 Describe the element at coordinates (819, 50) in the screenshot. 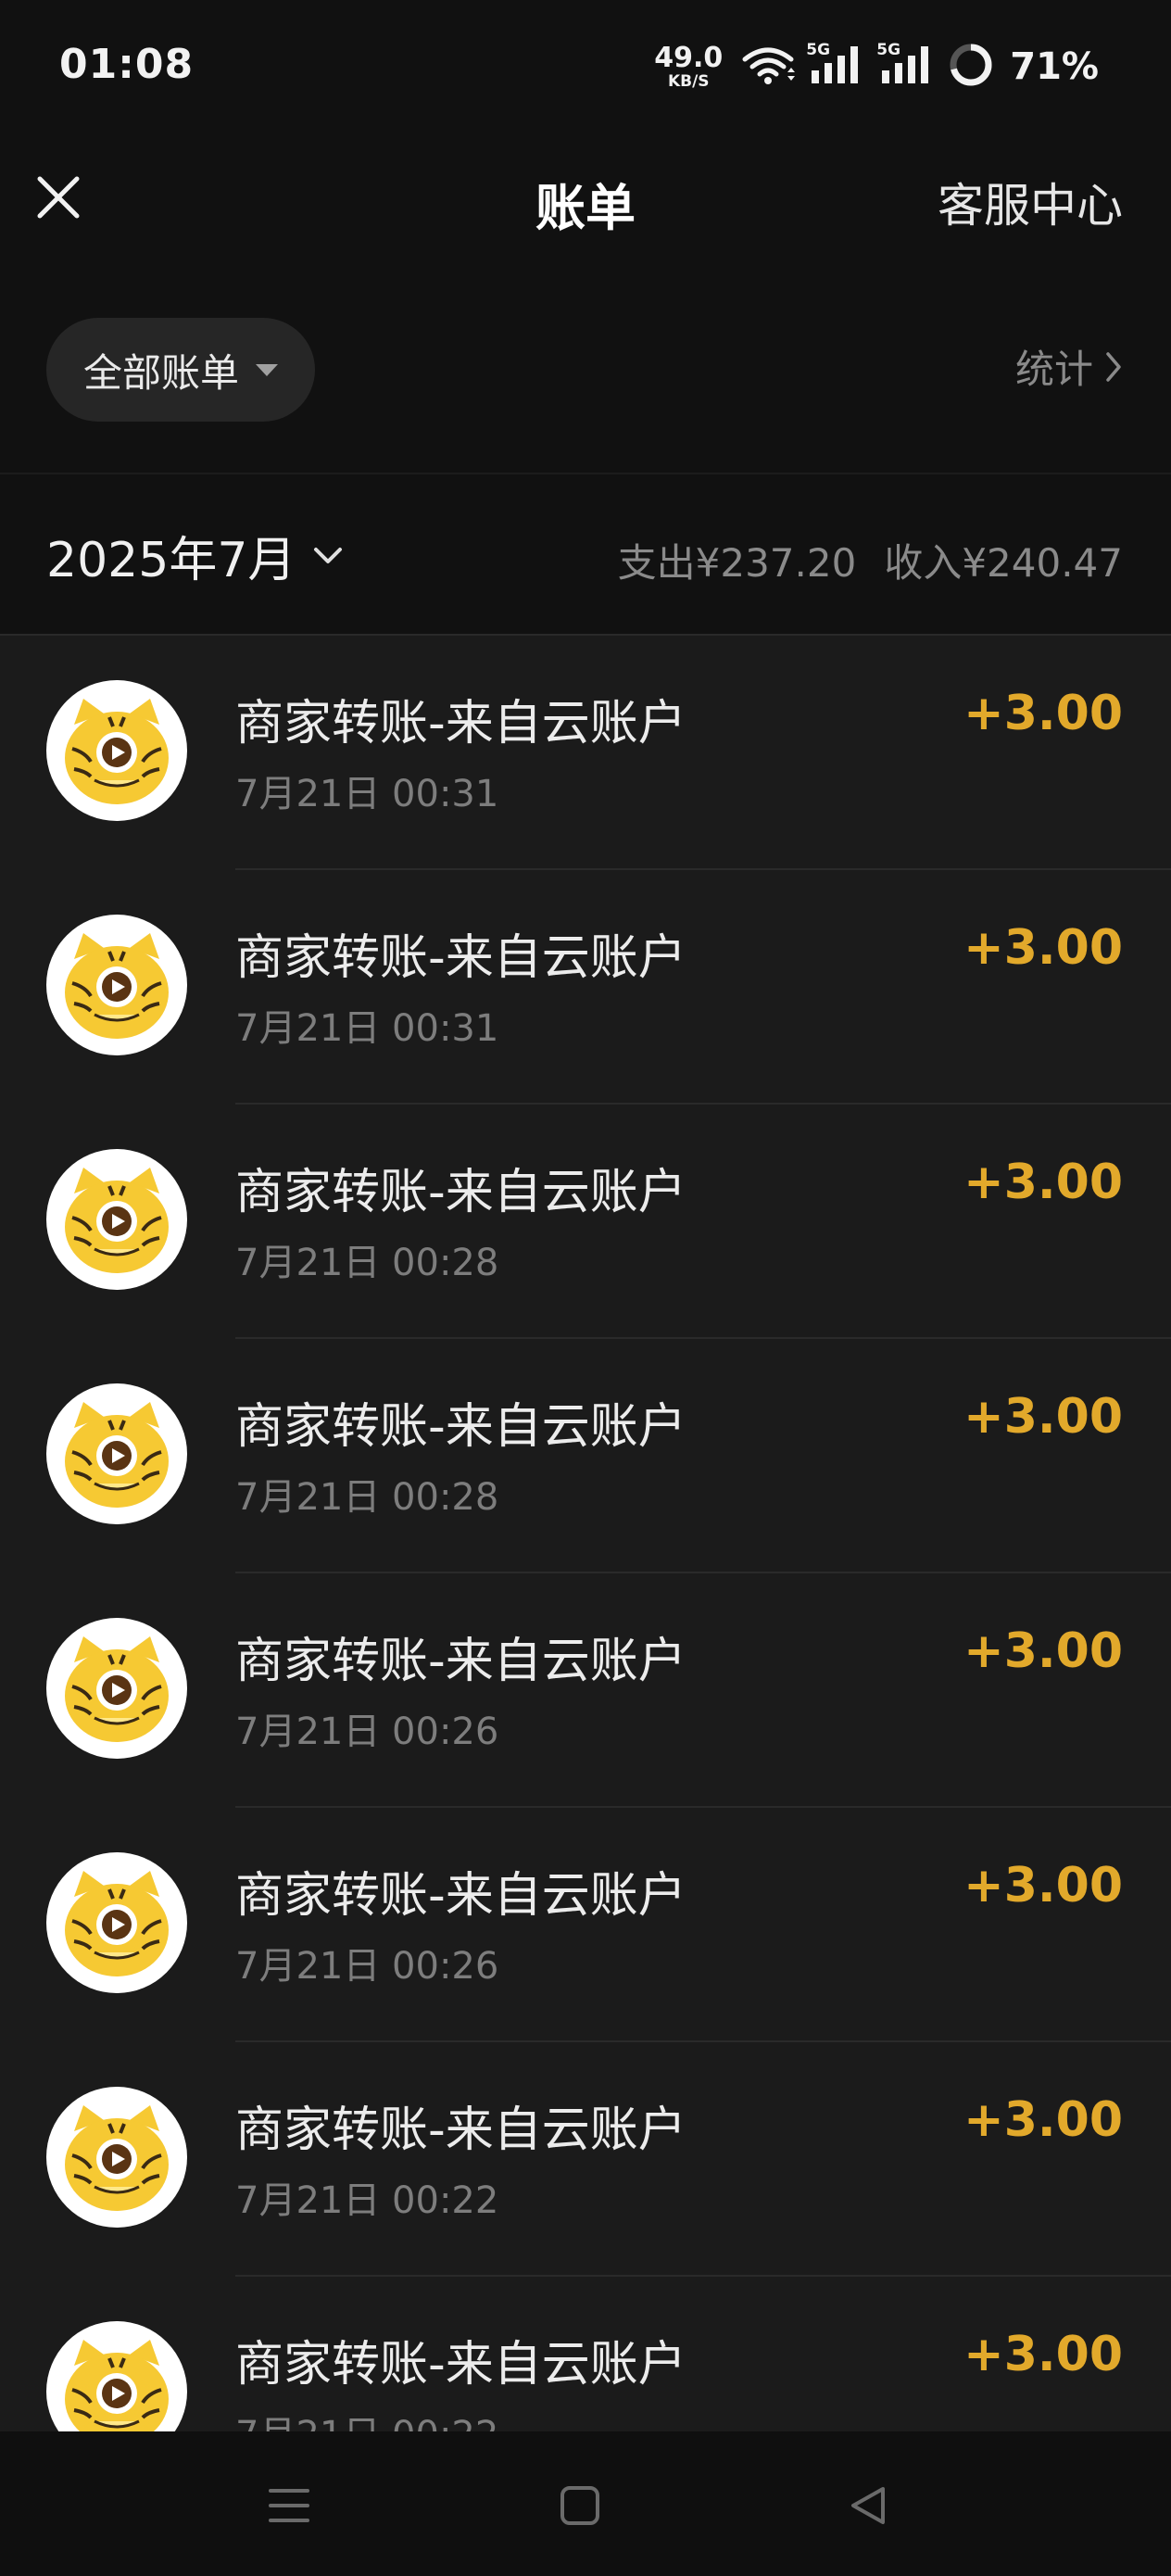

I see `signal-5g-1-label: 5G` at that location.